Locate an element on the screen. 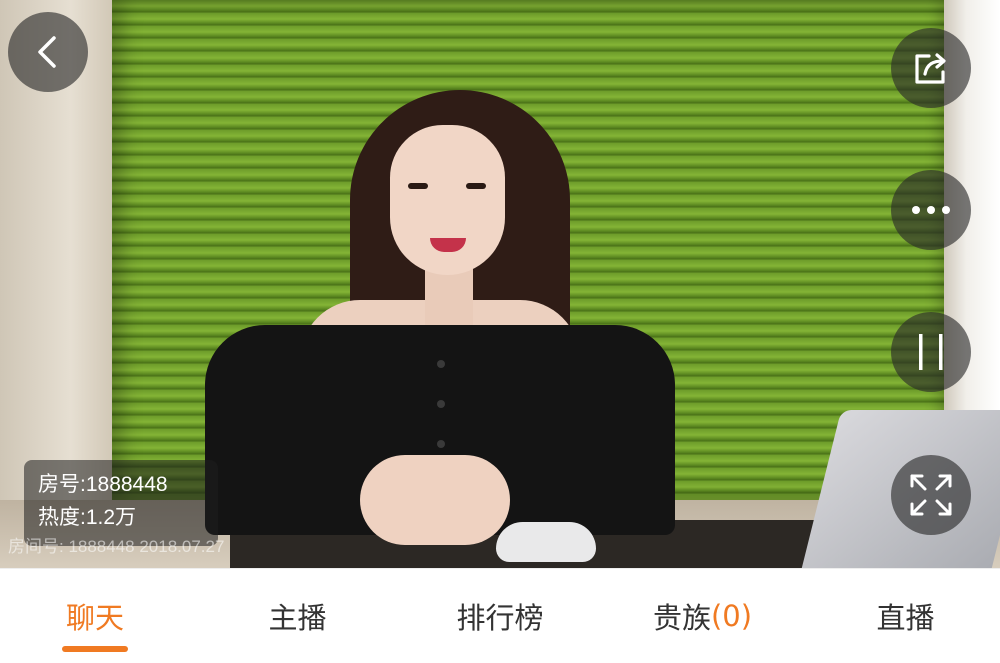  more-dots-icon is located at coordinates (931, 210).